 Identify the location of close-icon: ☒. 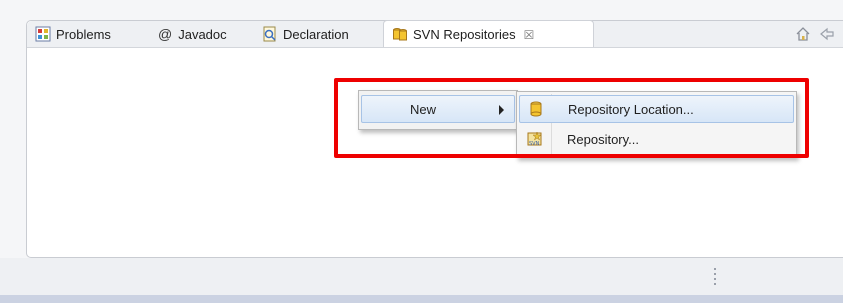
(530, 35).